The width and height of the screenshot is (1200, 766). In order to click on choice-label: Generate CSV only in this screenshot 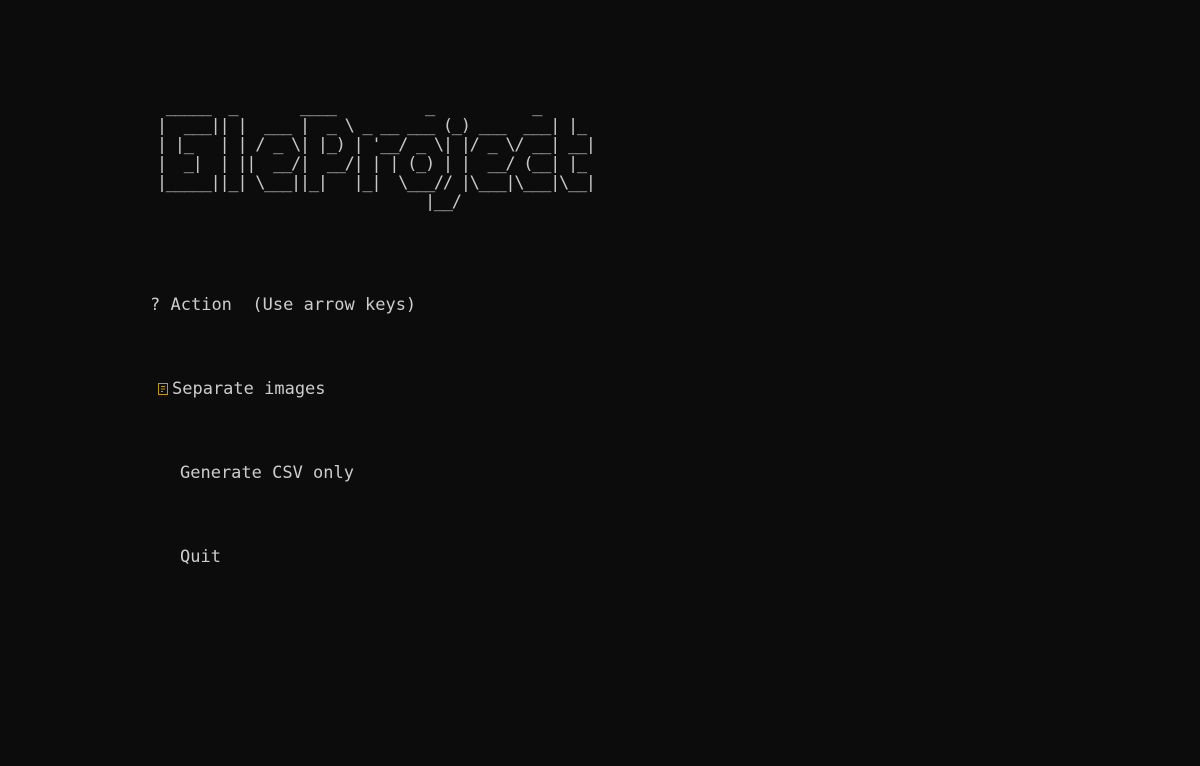, I will do `click(267, 473)`.